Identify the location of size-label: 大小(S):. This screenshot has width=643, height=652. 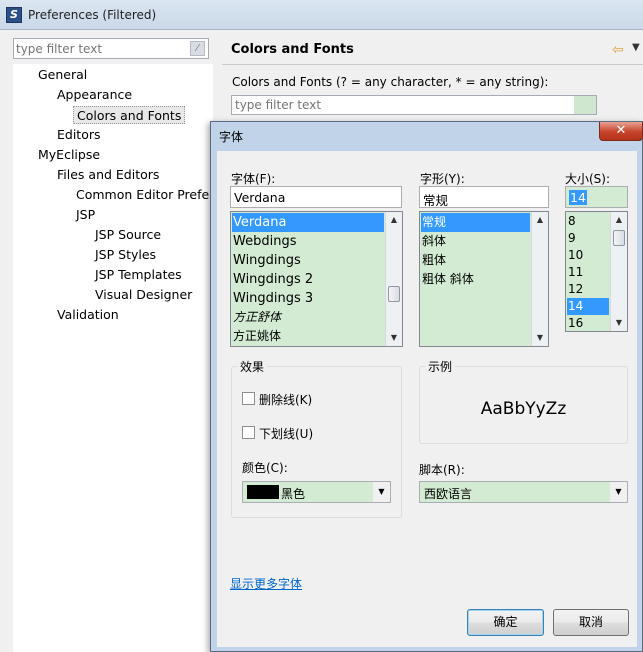
(588, 179).